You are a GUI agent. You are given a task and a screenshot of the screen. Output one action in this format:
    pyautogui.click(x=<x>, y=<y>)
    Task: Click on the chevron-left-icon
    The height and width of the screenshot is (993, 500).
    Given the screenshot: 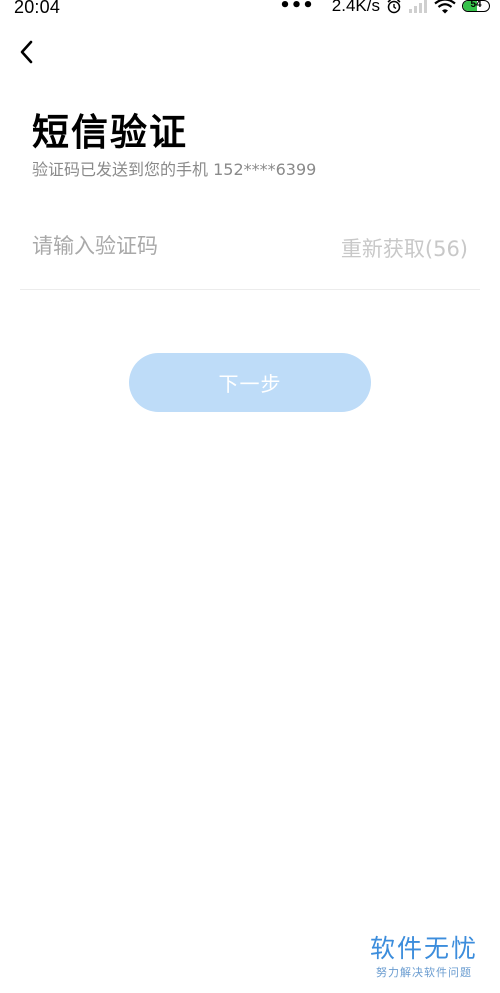 What is the action you would take?
    pyautogui.click(x=26, y=52)
    